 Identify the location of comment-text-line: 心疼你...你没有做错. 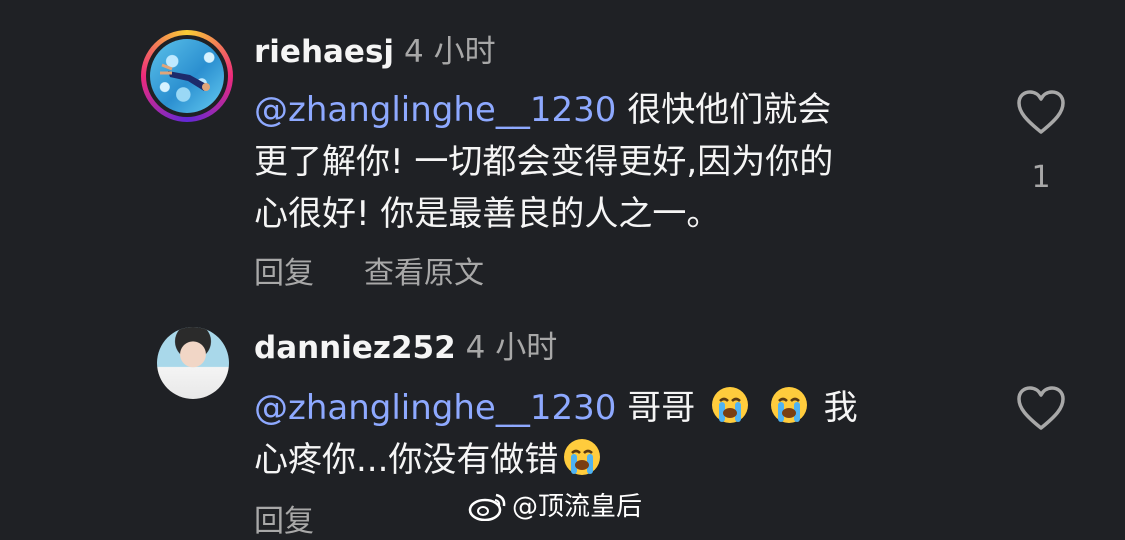
(406, 460).